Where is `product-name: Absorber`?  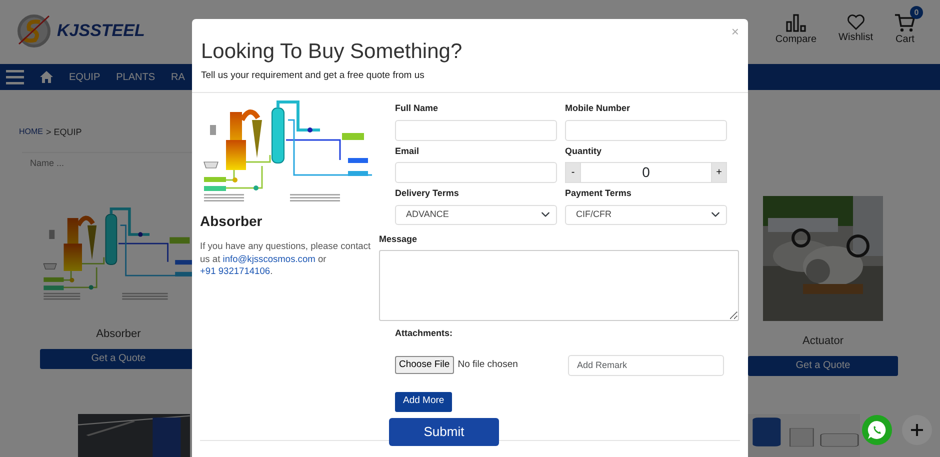 product-name: Absorber is located at coordinates (118, 334).